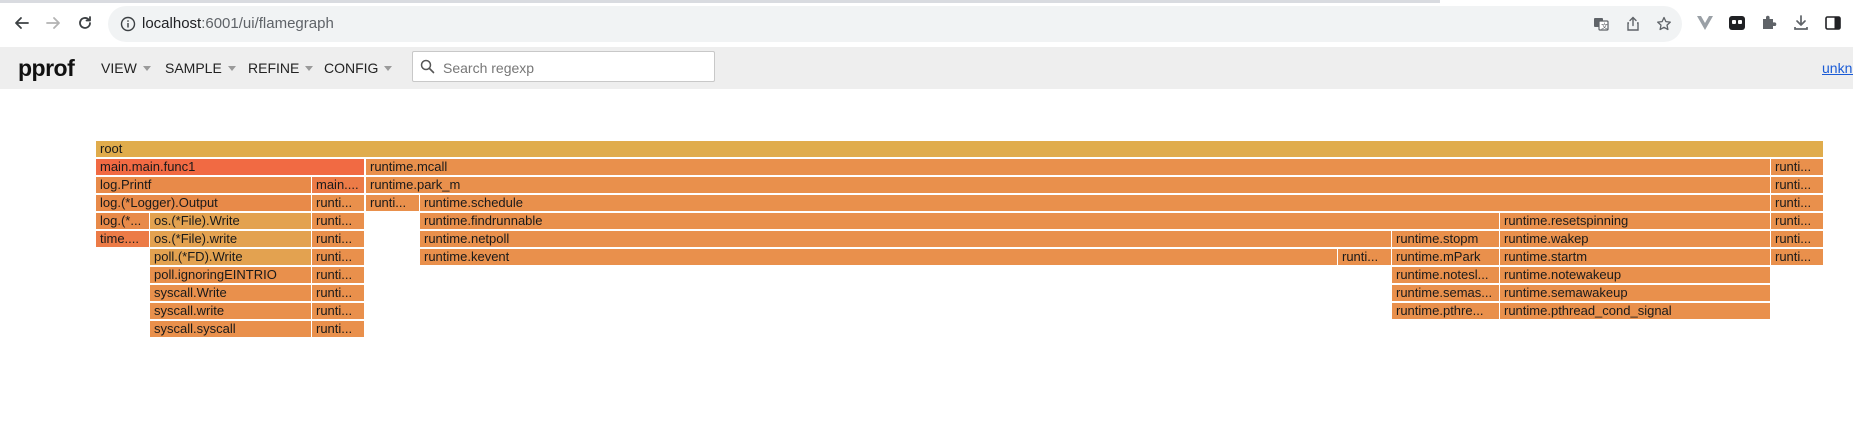  What do you see at coordinates (960, 221) in the screenshot?
I see `flame-frame: runtime.findrunnable` at bounding box center [960, 221].